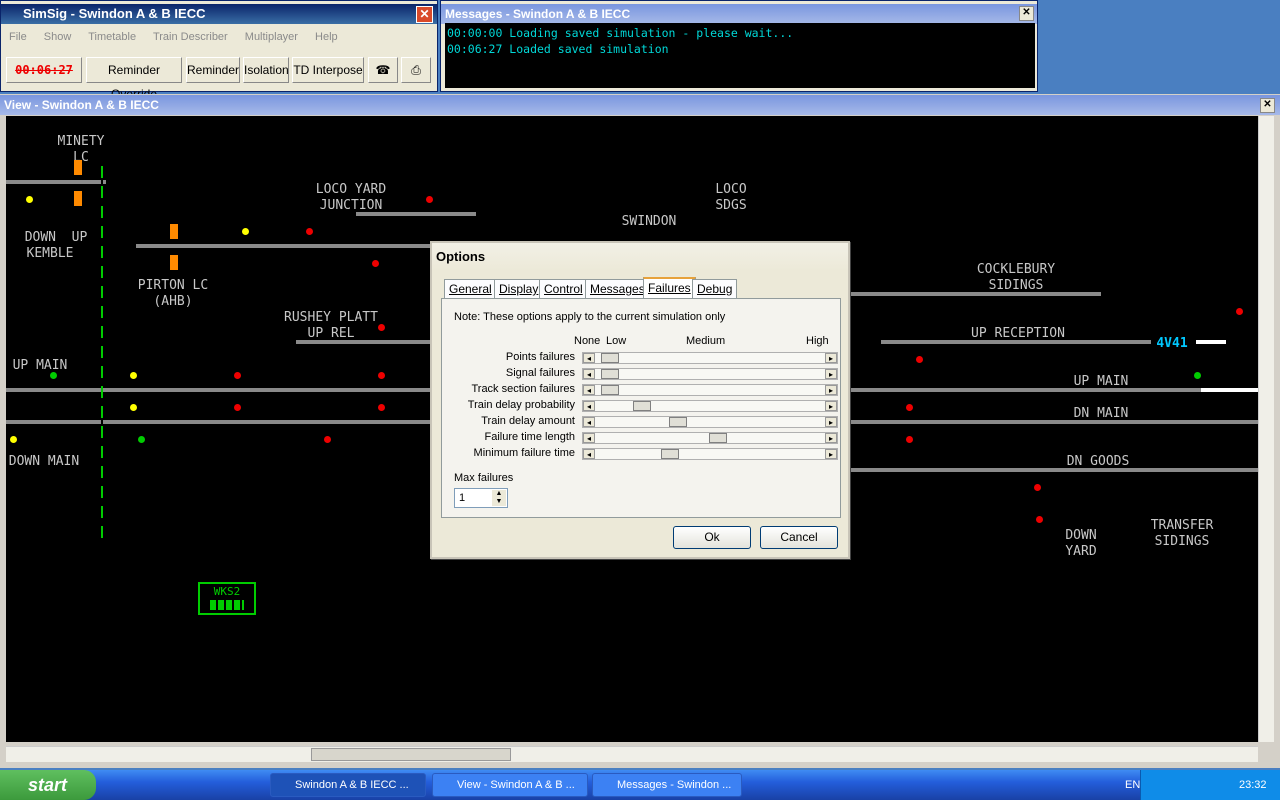 This screenshot has height=800, width=1280. Describe the element at coordinates (424, 14) in the screenshot. I see `simsig-close-button: ✕` at that location.